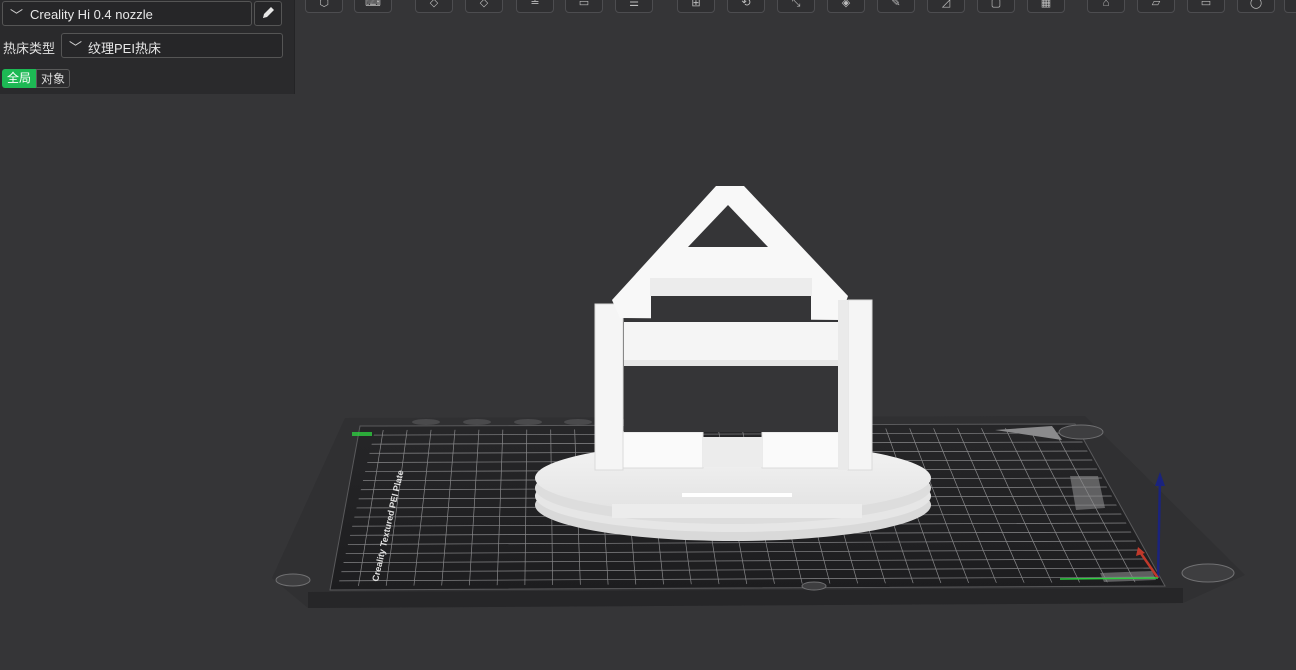 This screenshot has width=1296, height=670. What do you see at coordinates (29, 48) in the screenshot?
I see `bed-type-label: 热床类型` at bounding box center [29, 48].